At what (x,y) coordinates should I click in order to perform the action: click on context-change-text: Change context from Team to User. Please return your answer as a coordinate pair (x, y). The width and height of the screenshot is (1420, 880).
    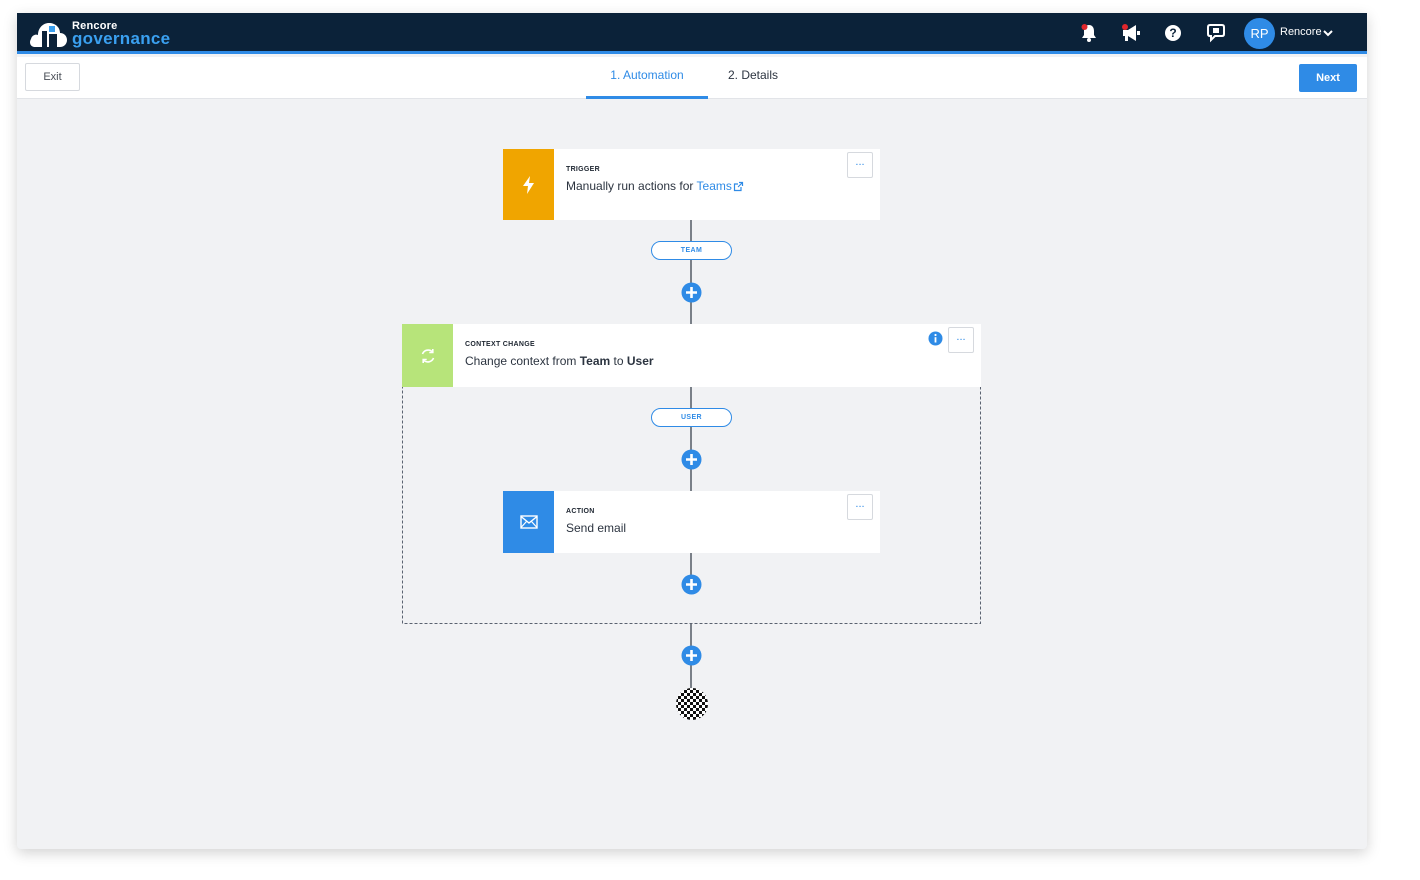
    Looking at the image, I should click on (559, 361).